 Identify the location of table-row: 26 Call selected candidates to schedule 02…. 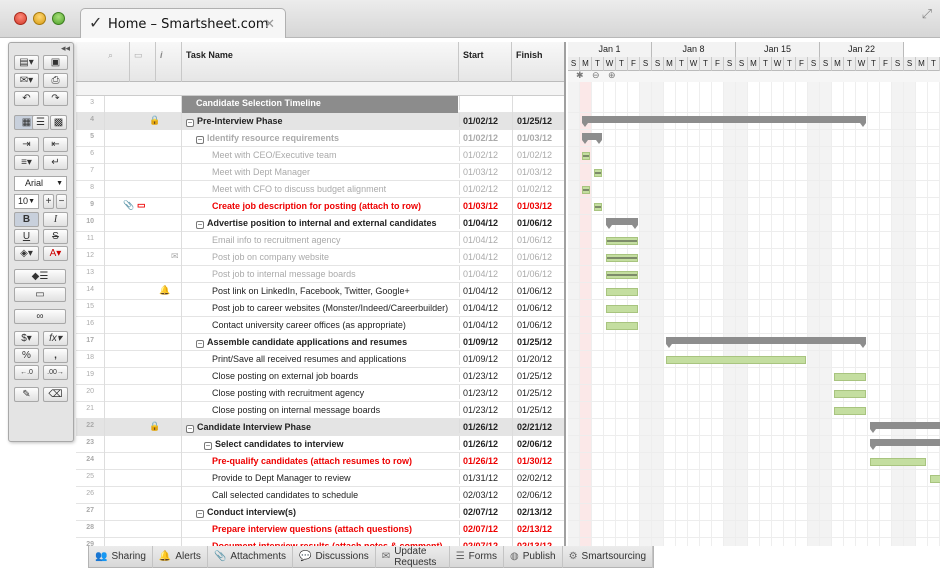
(320, 495).